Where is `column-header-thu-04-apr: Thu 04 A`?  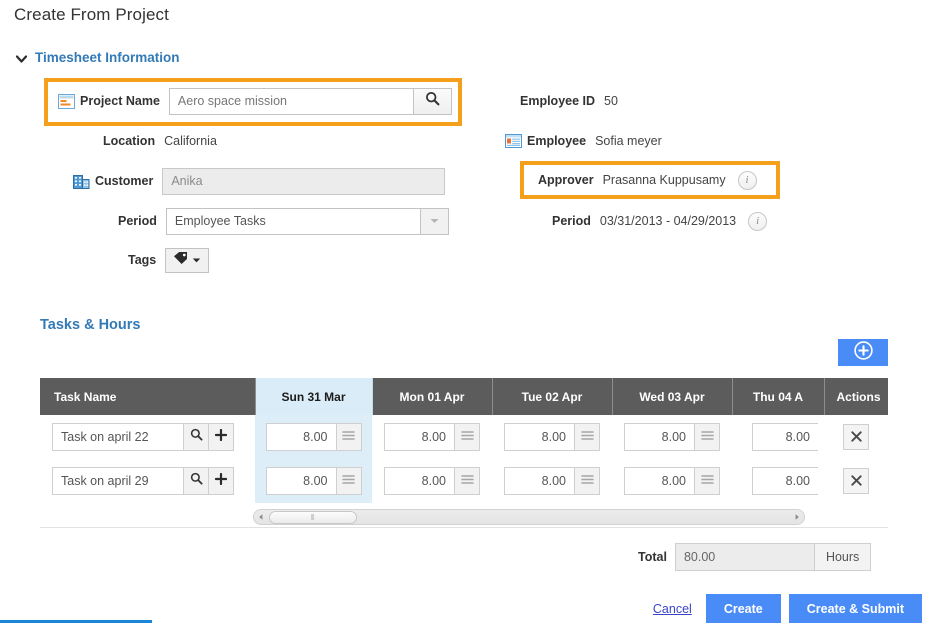
column-header-thu-04-apr: Thu 04 A is located at coordinates (778, 396).